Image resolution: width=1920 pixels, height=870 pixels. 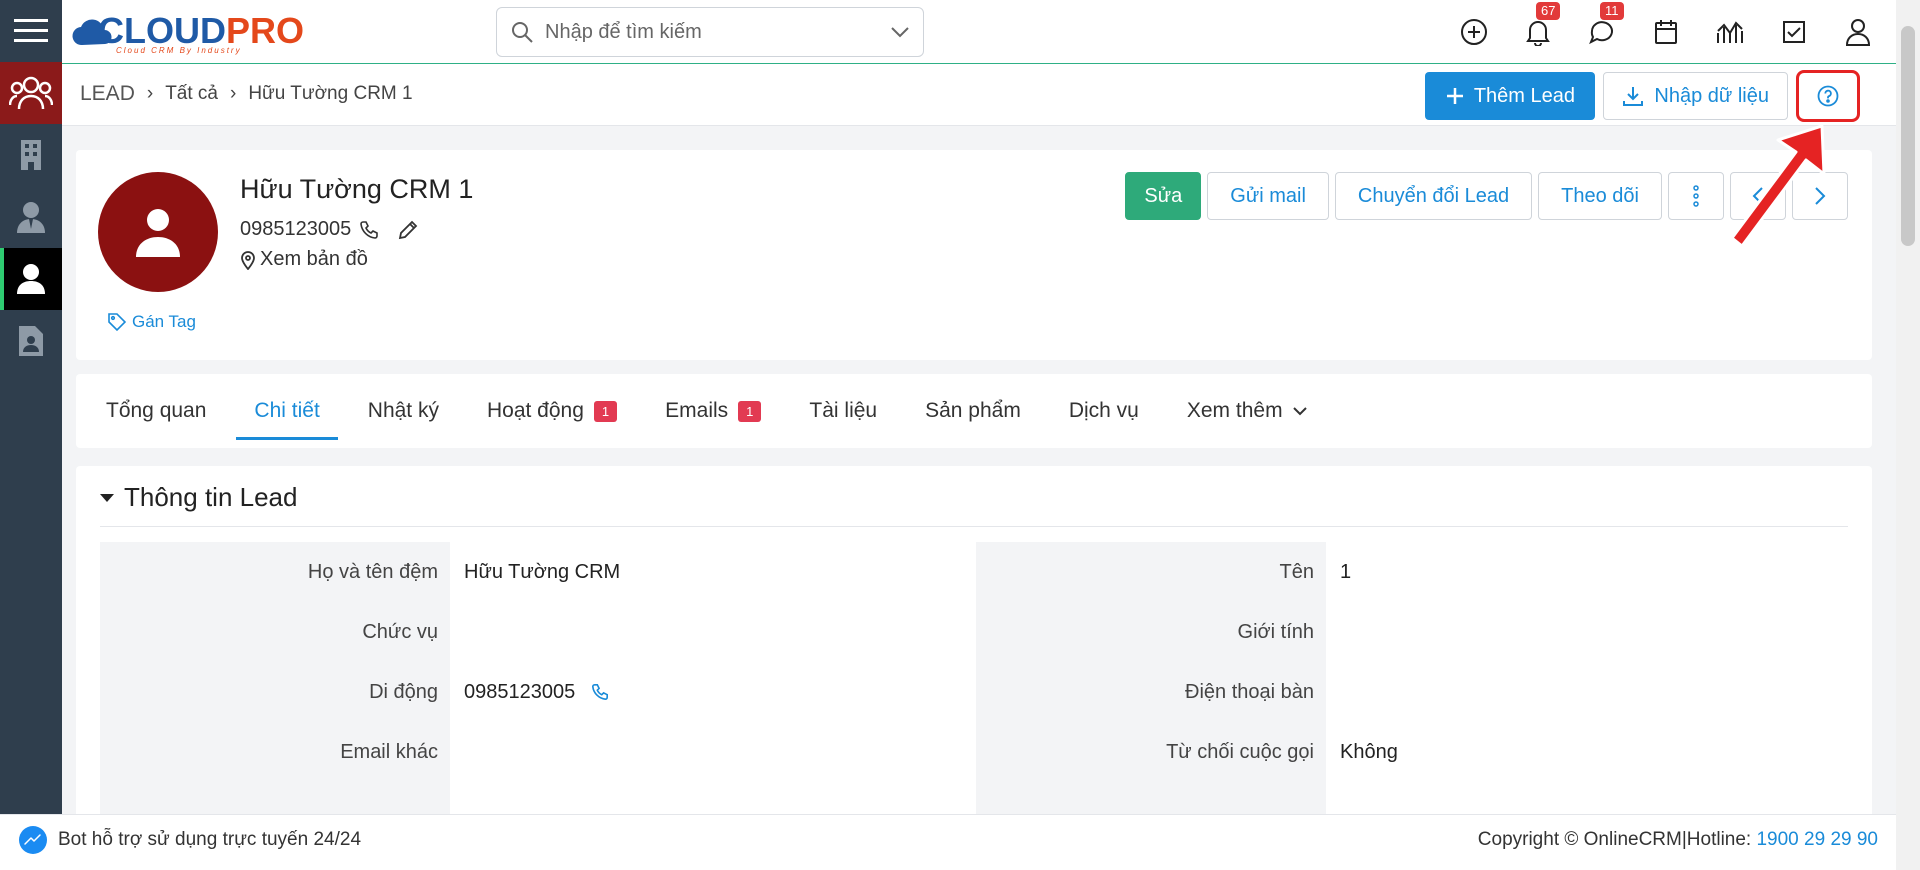 I want to click on tab-more: Xem thêm, so click(x=1247, y=411).